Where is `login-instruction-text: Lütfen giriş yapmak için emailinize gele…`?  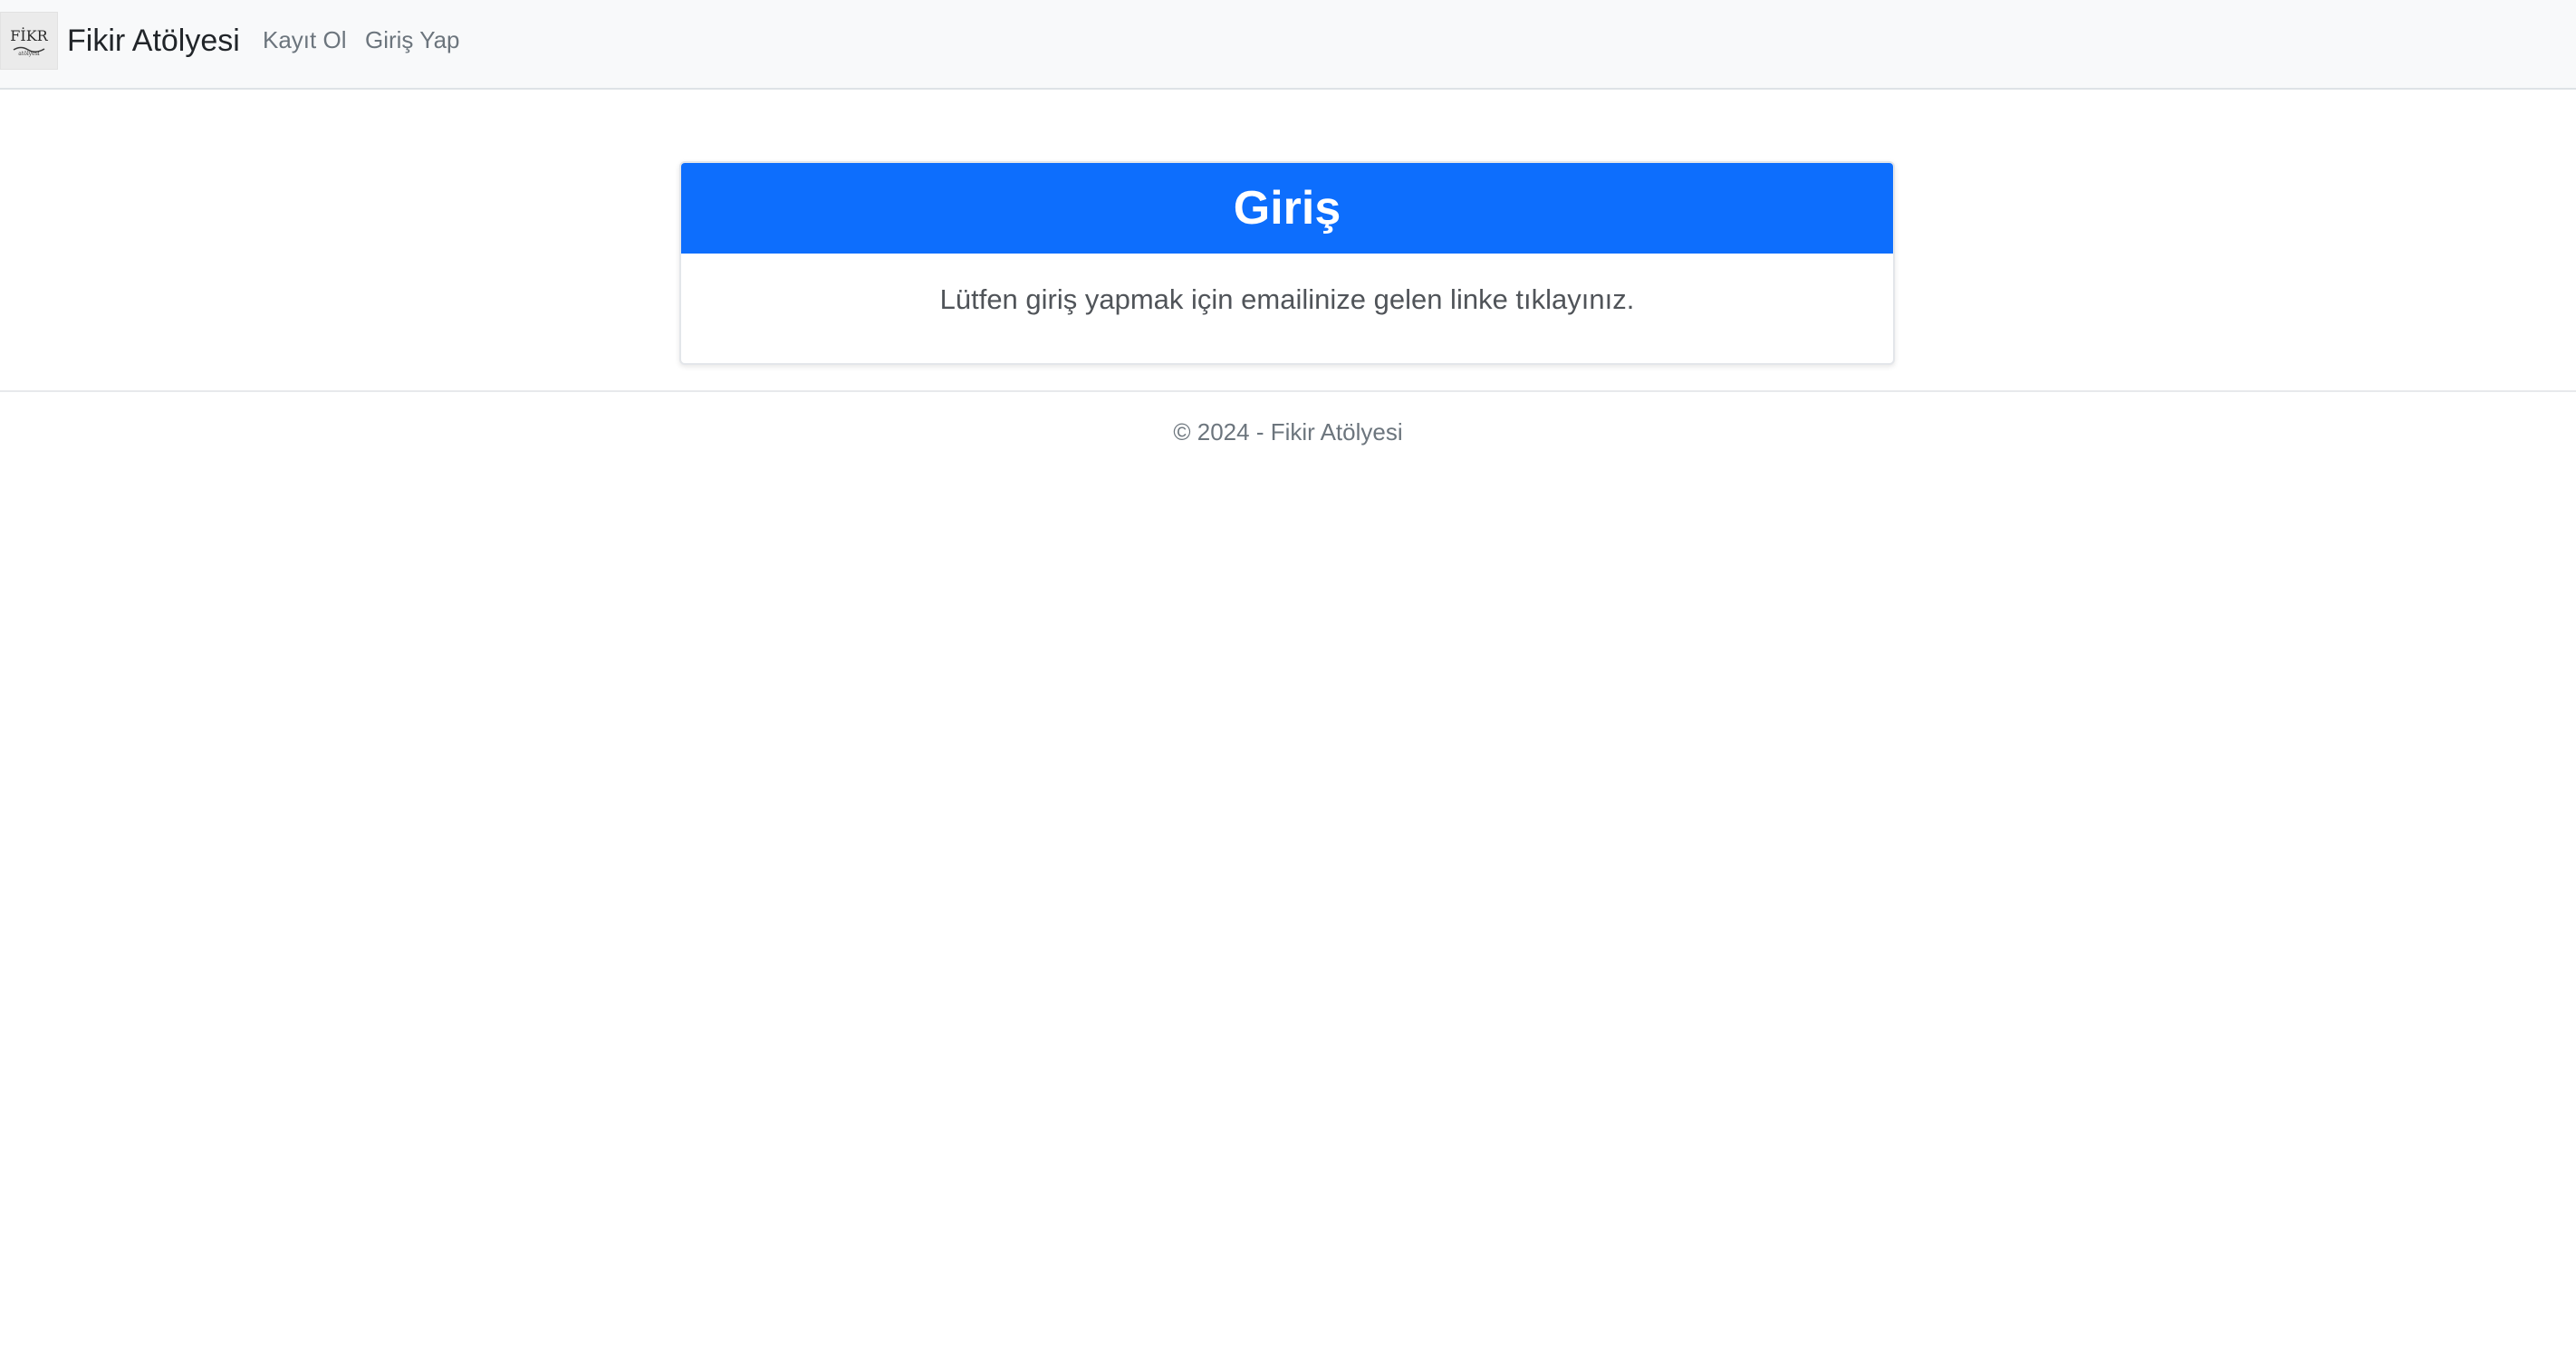 login-instruction-text: Lütfen giriş yapmak için emailinize gele… is located at coordinates (1287, 299).